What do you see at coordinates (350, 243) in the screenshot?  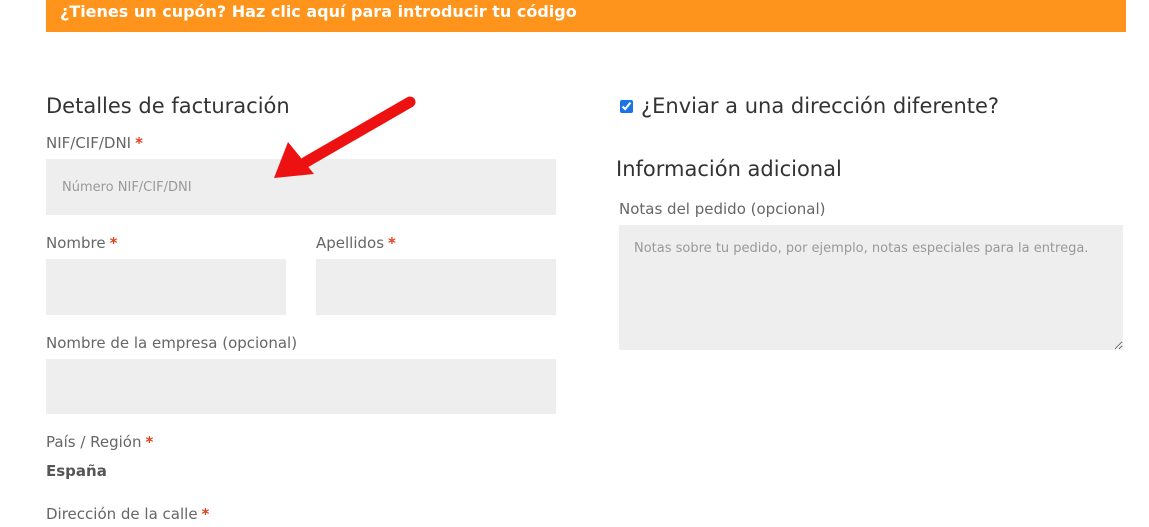 I see `last-name-label-text: Apellidos` at bounding box center [350, 243].